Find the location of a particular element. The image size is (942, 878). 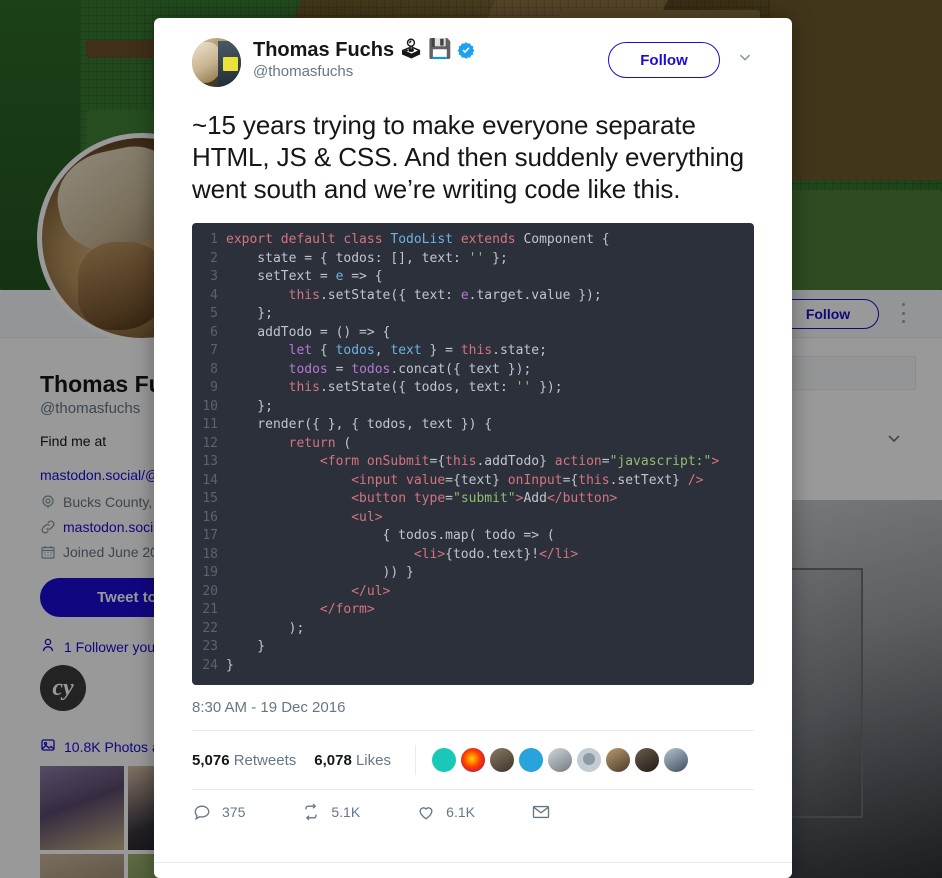

code-line: 19 )) } is located at coordinates (473, 573).